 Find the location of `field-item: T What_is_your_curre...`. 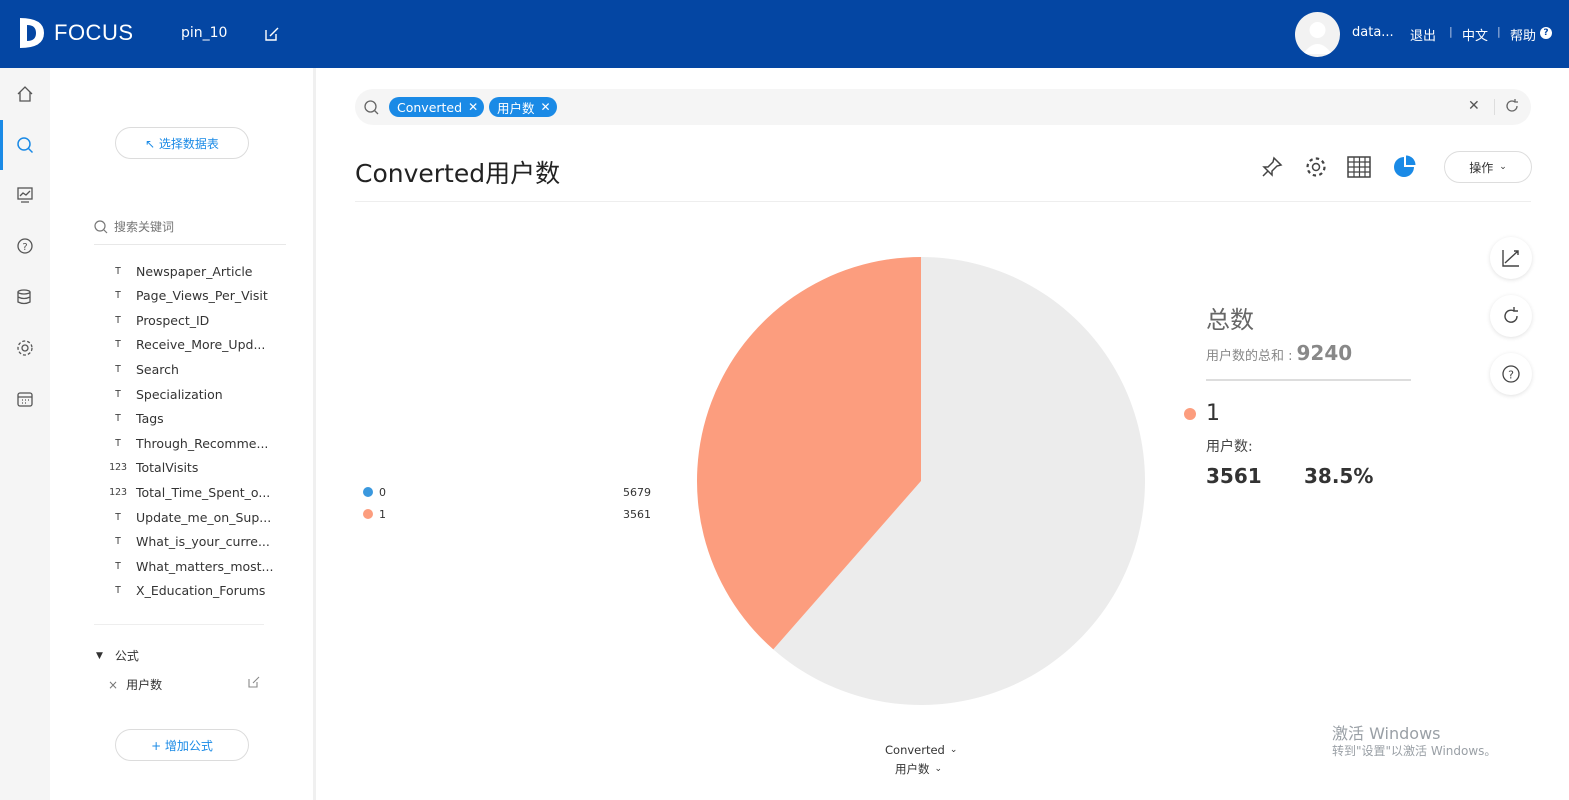

field-item: T What_is_your_curre... is located at coordinates (189, 542).